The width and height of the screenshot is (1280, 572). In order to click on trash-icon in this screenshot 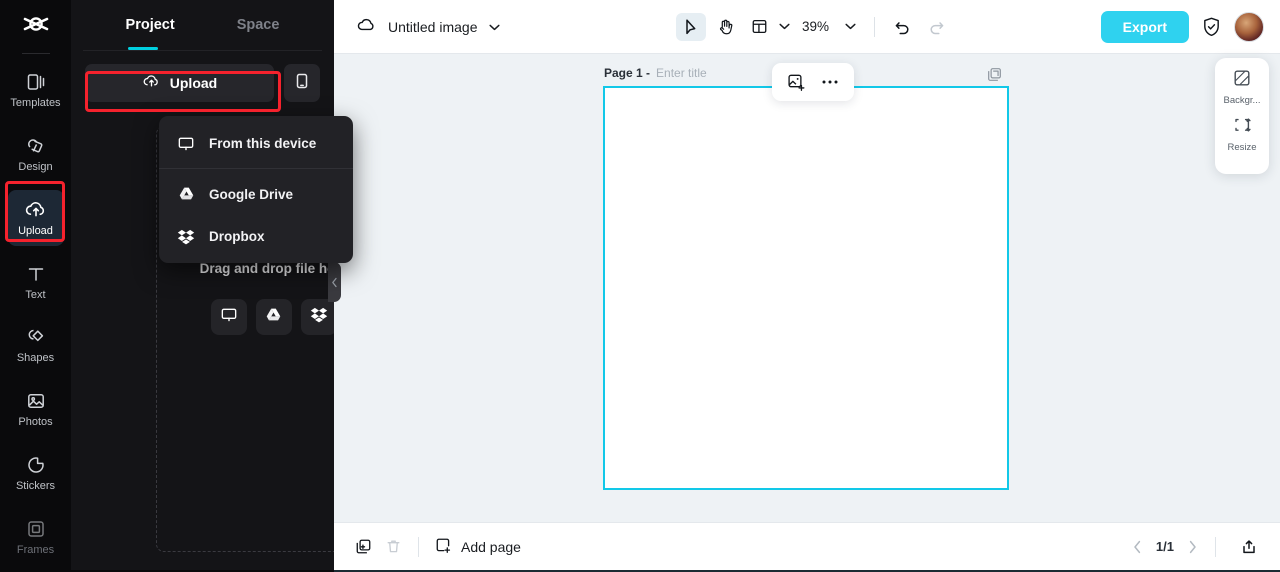, I will do `click(393, 546)`.